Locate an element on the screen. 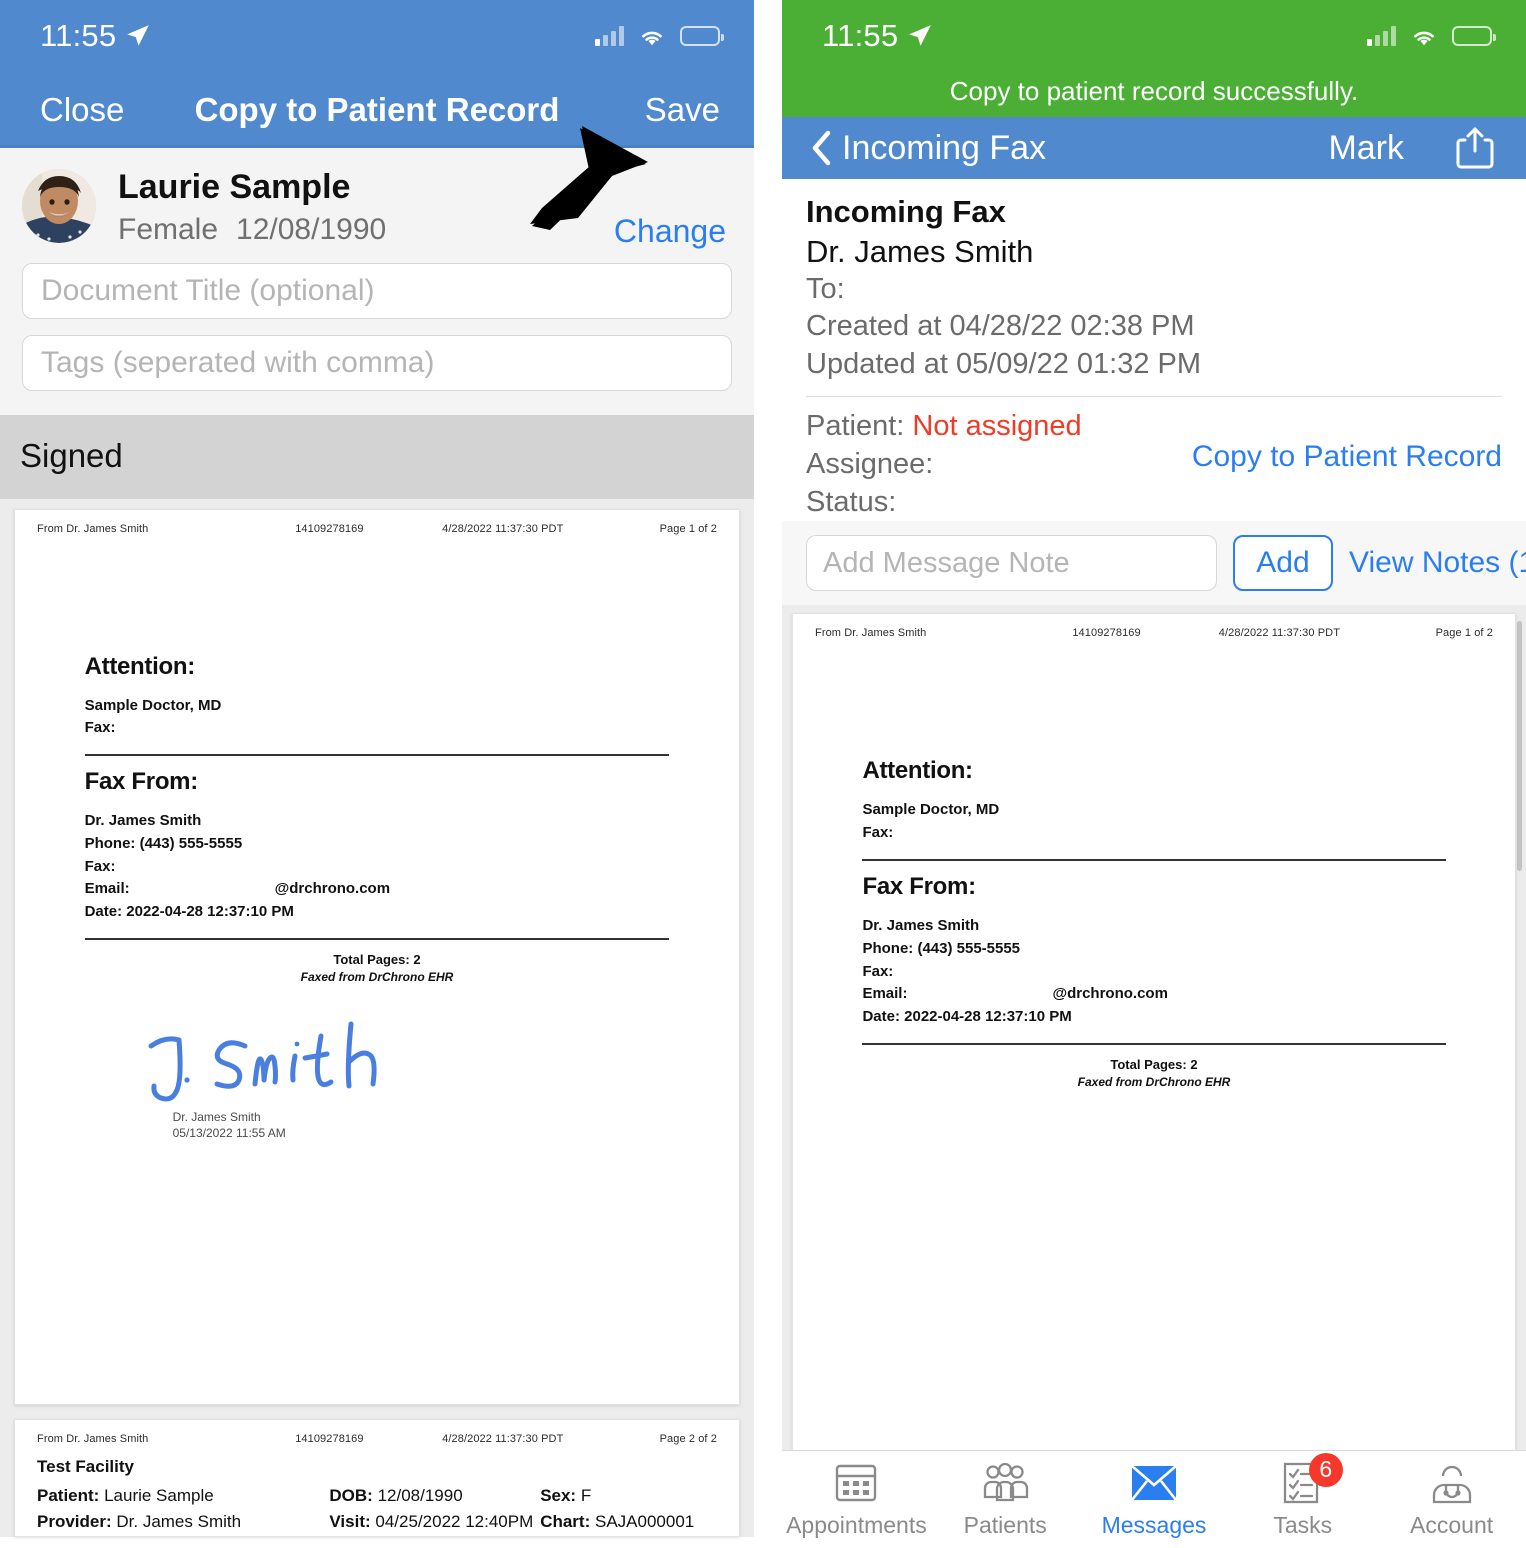  tab-tasks: 6 Tasks is located at coordinates (1302, 1495).